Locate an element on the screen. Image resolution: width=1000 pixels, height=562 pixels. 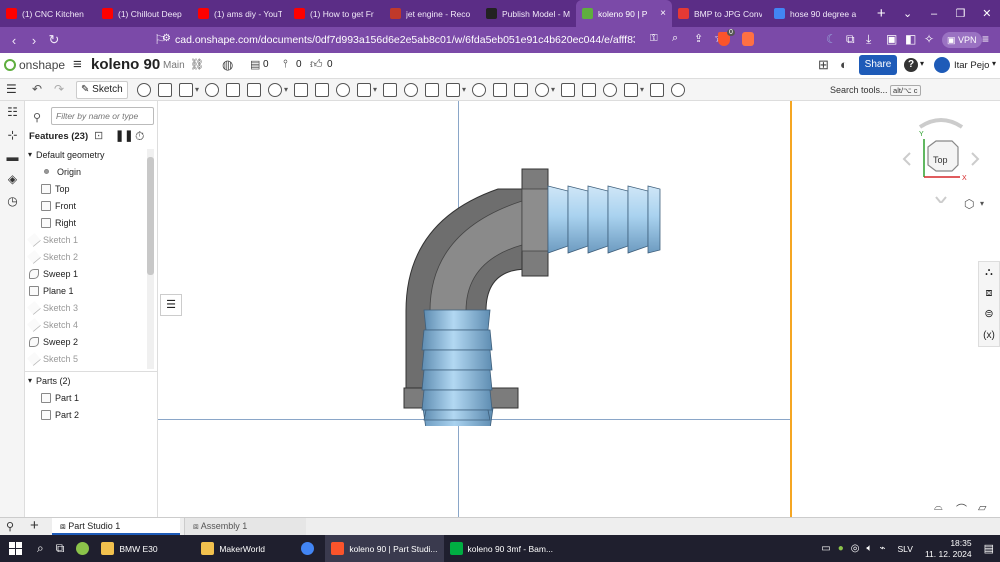
helix-icon is located at coordinates (542, 90).